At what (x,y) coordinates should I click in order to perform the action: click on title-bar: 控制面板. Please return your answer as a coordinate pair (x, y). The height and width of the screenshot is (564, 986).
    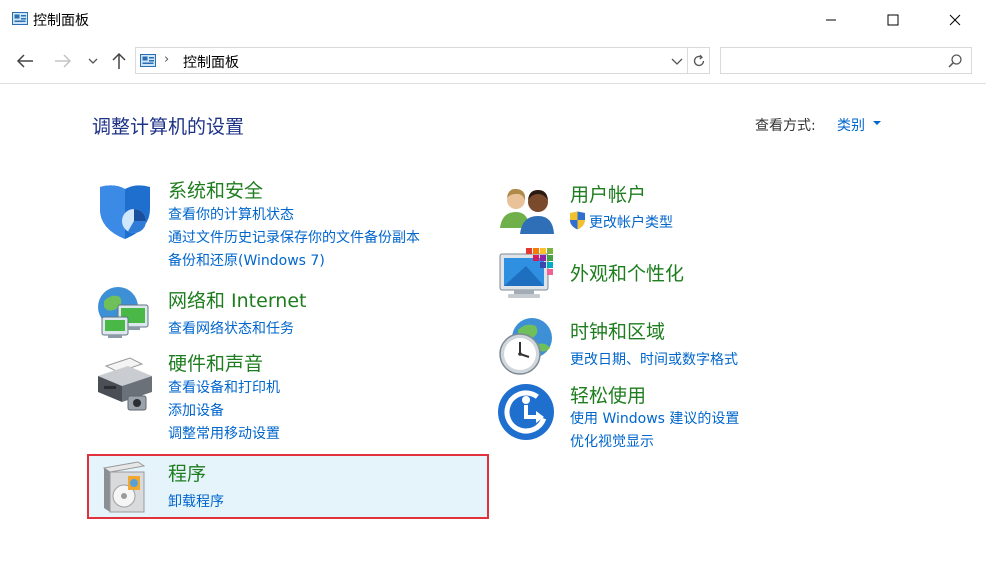
    Looking at the image, I should click on (493, 20).